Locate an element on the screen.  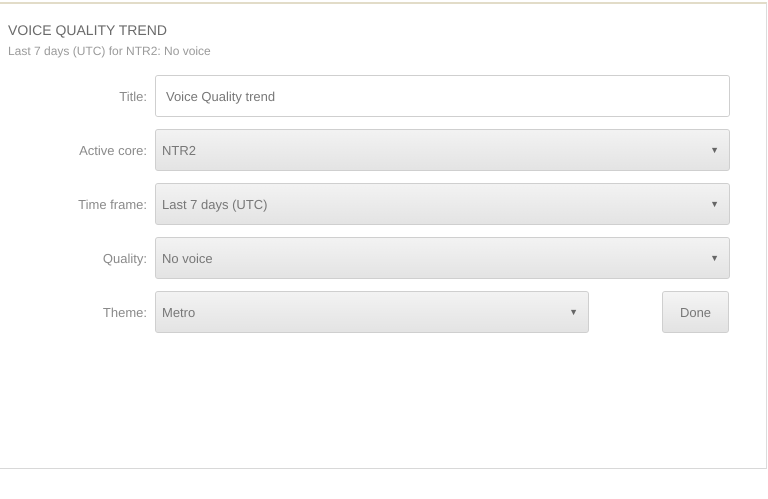
field-label: Theme: is located at coordinates (125, 312).